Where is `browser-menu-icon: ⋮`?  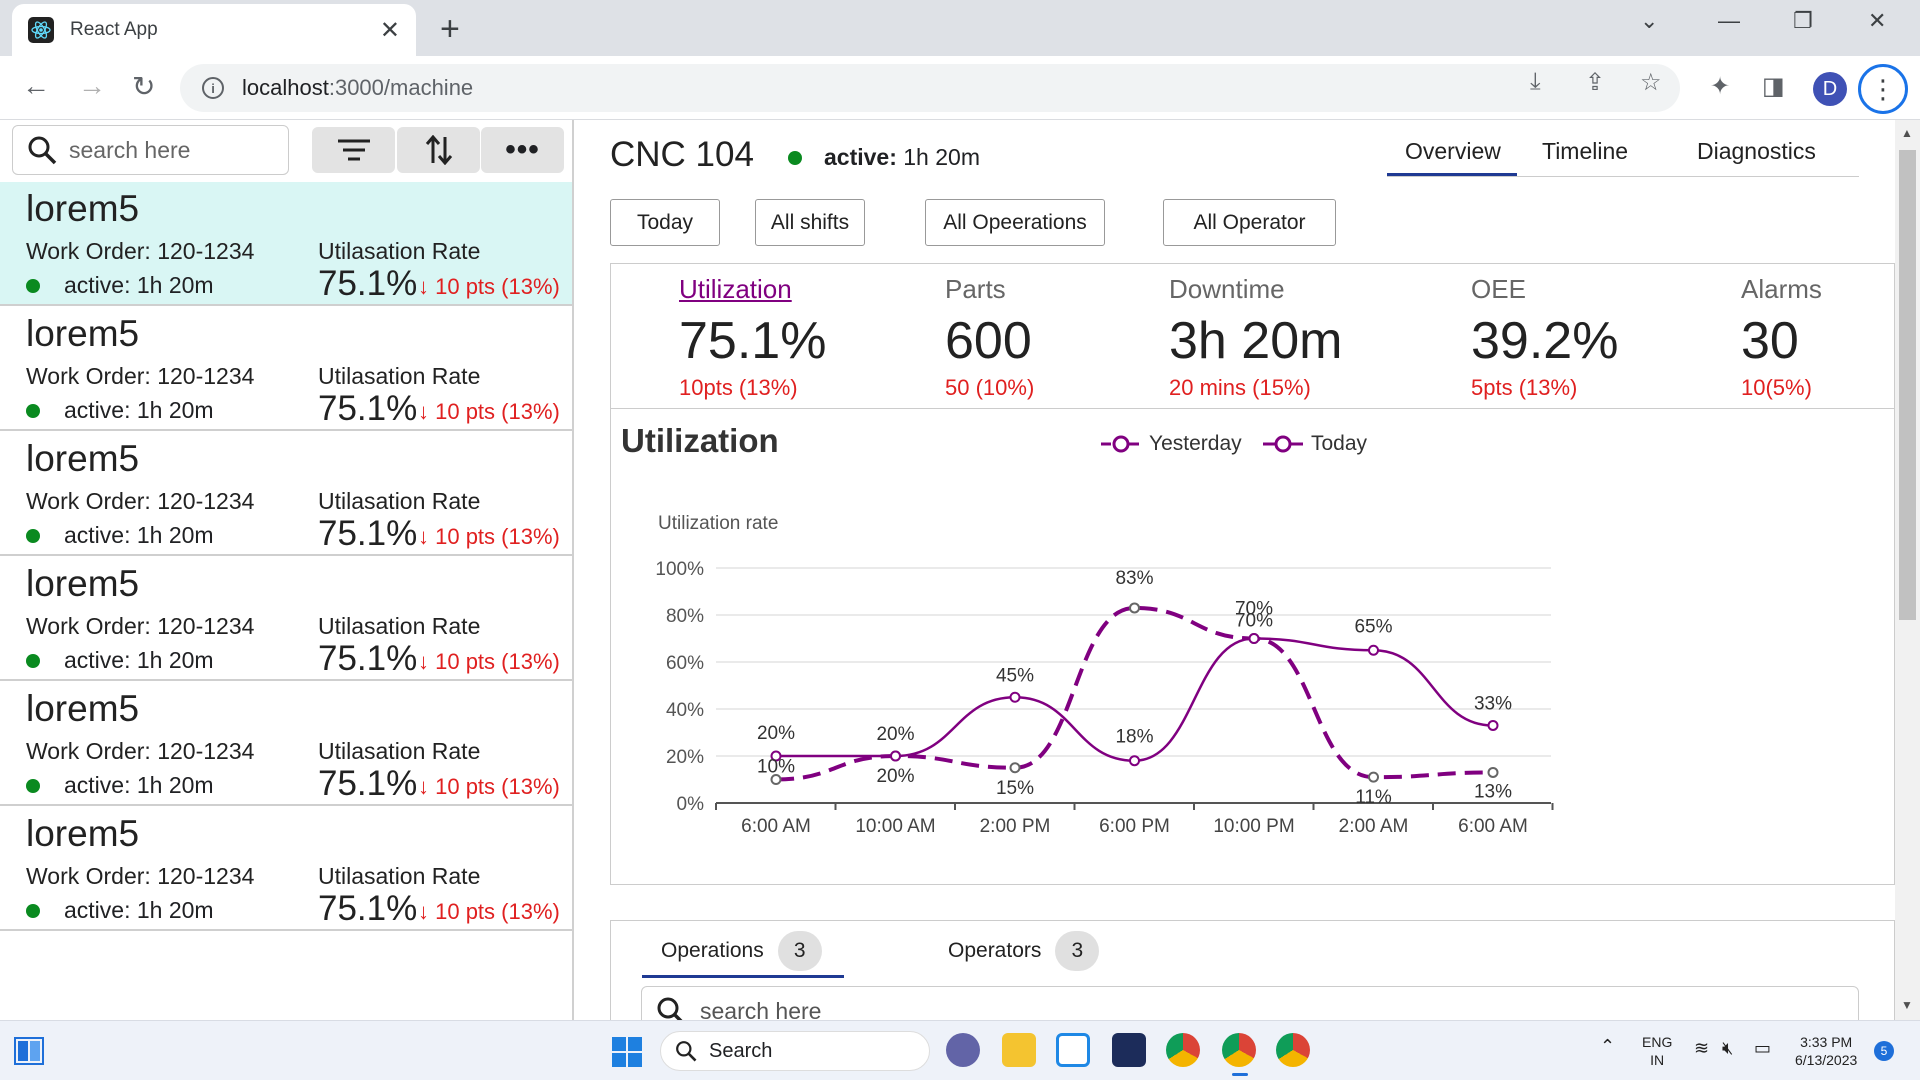 browser-menu-icon: ⋮ is located at coordinates (1883, 89).